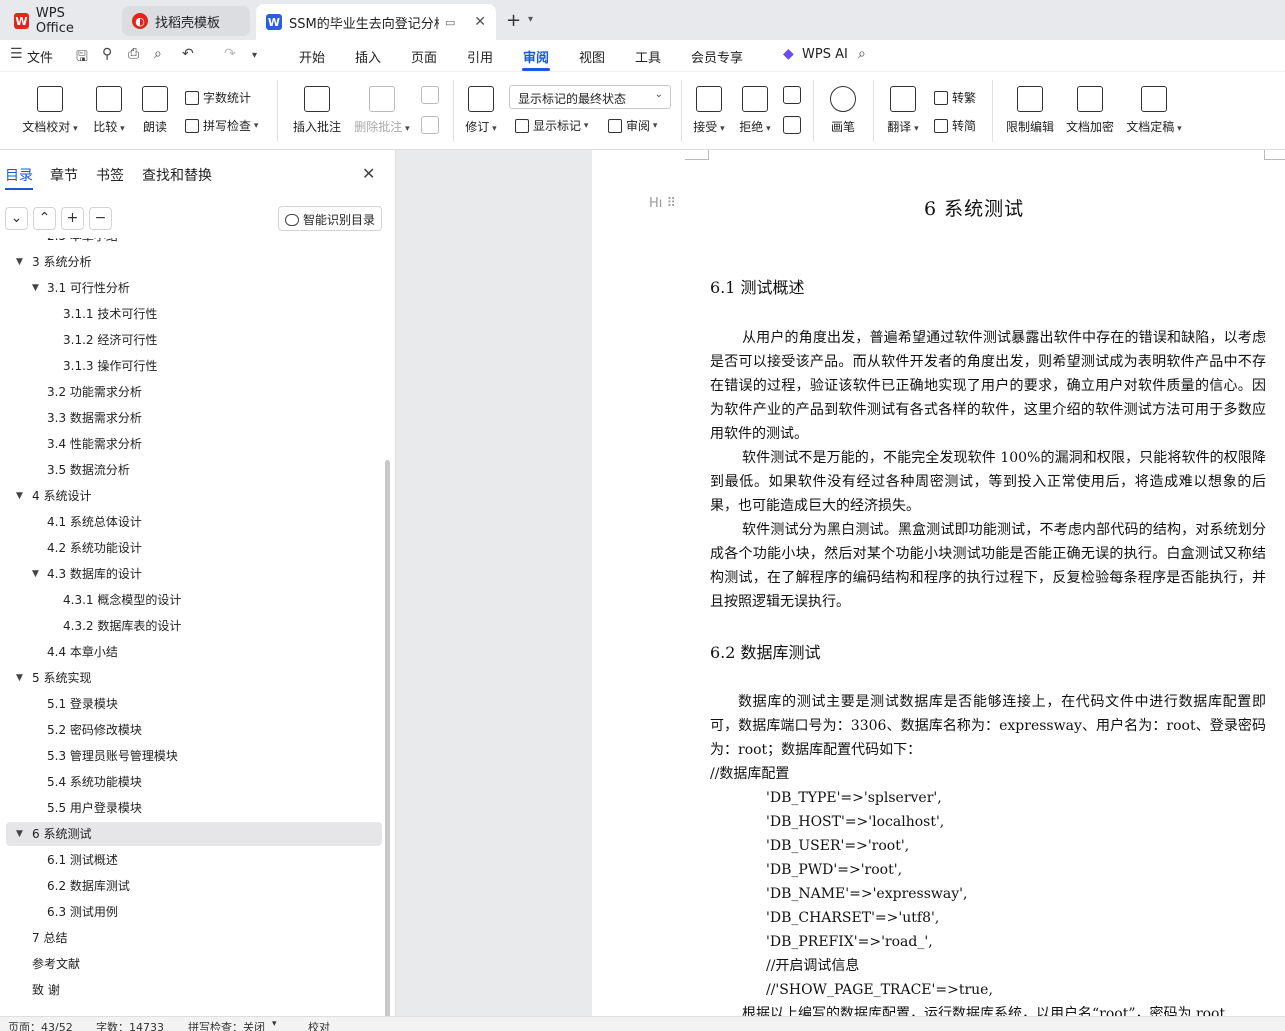 The image size is (1285, 1031). I want to click on tab-bookmark: 书签, so click(110, 175).